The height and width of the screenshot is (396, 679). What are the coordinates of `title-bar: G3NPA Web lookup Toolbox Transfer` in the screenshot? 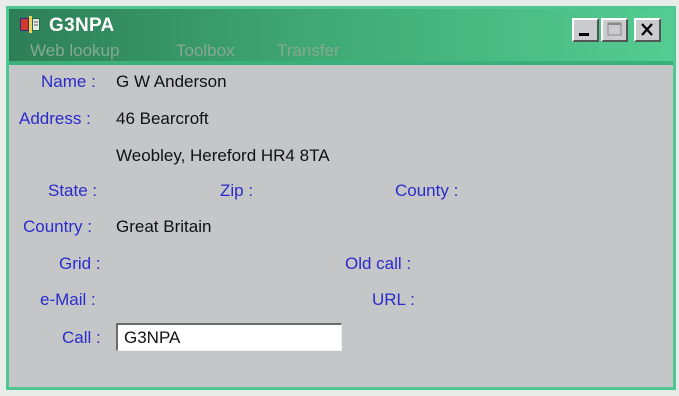 It's located at (341, 37).